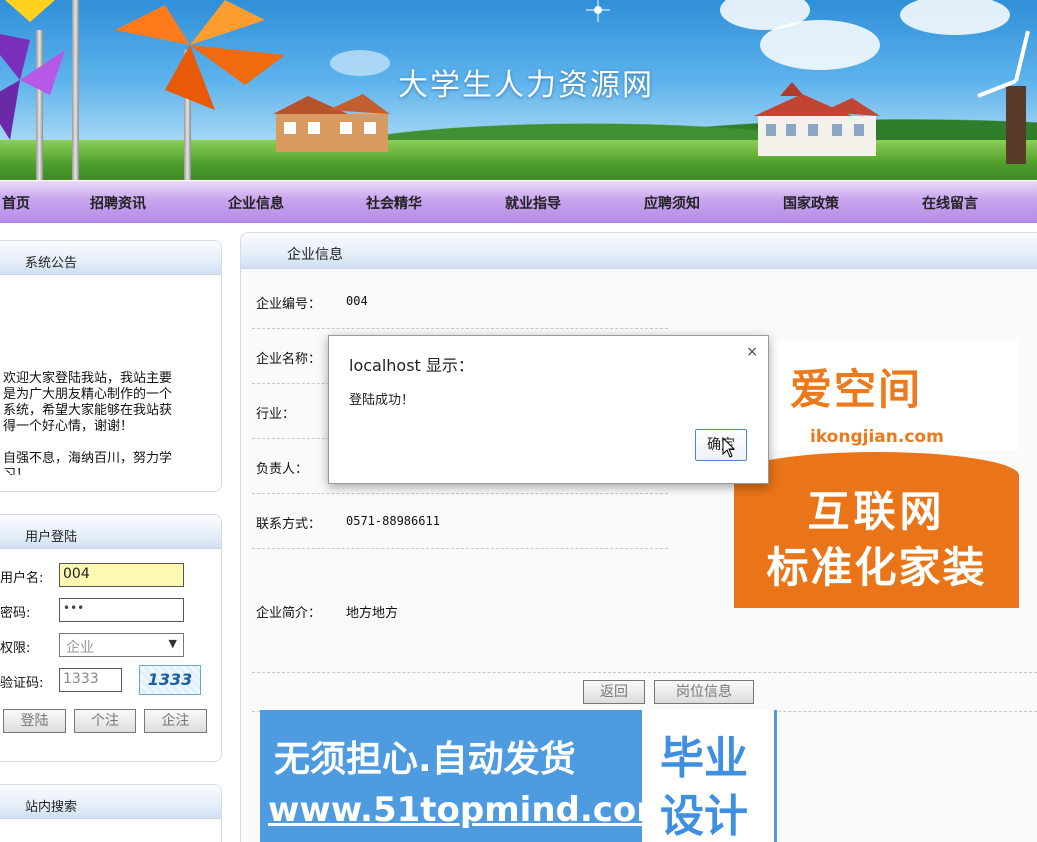 The height and width of the screenshot is (842, 1037). What do you see at coordinates (172, 643) in the screenshot?
I see `chevron-down-icon: ▼` at bounding box center [172, 643].